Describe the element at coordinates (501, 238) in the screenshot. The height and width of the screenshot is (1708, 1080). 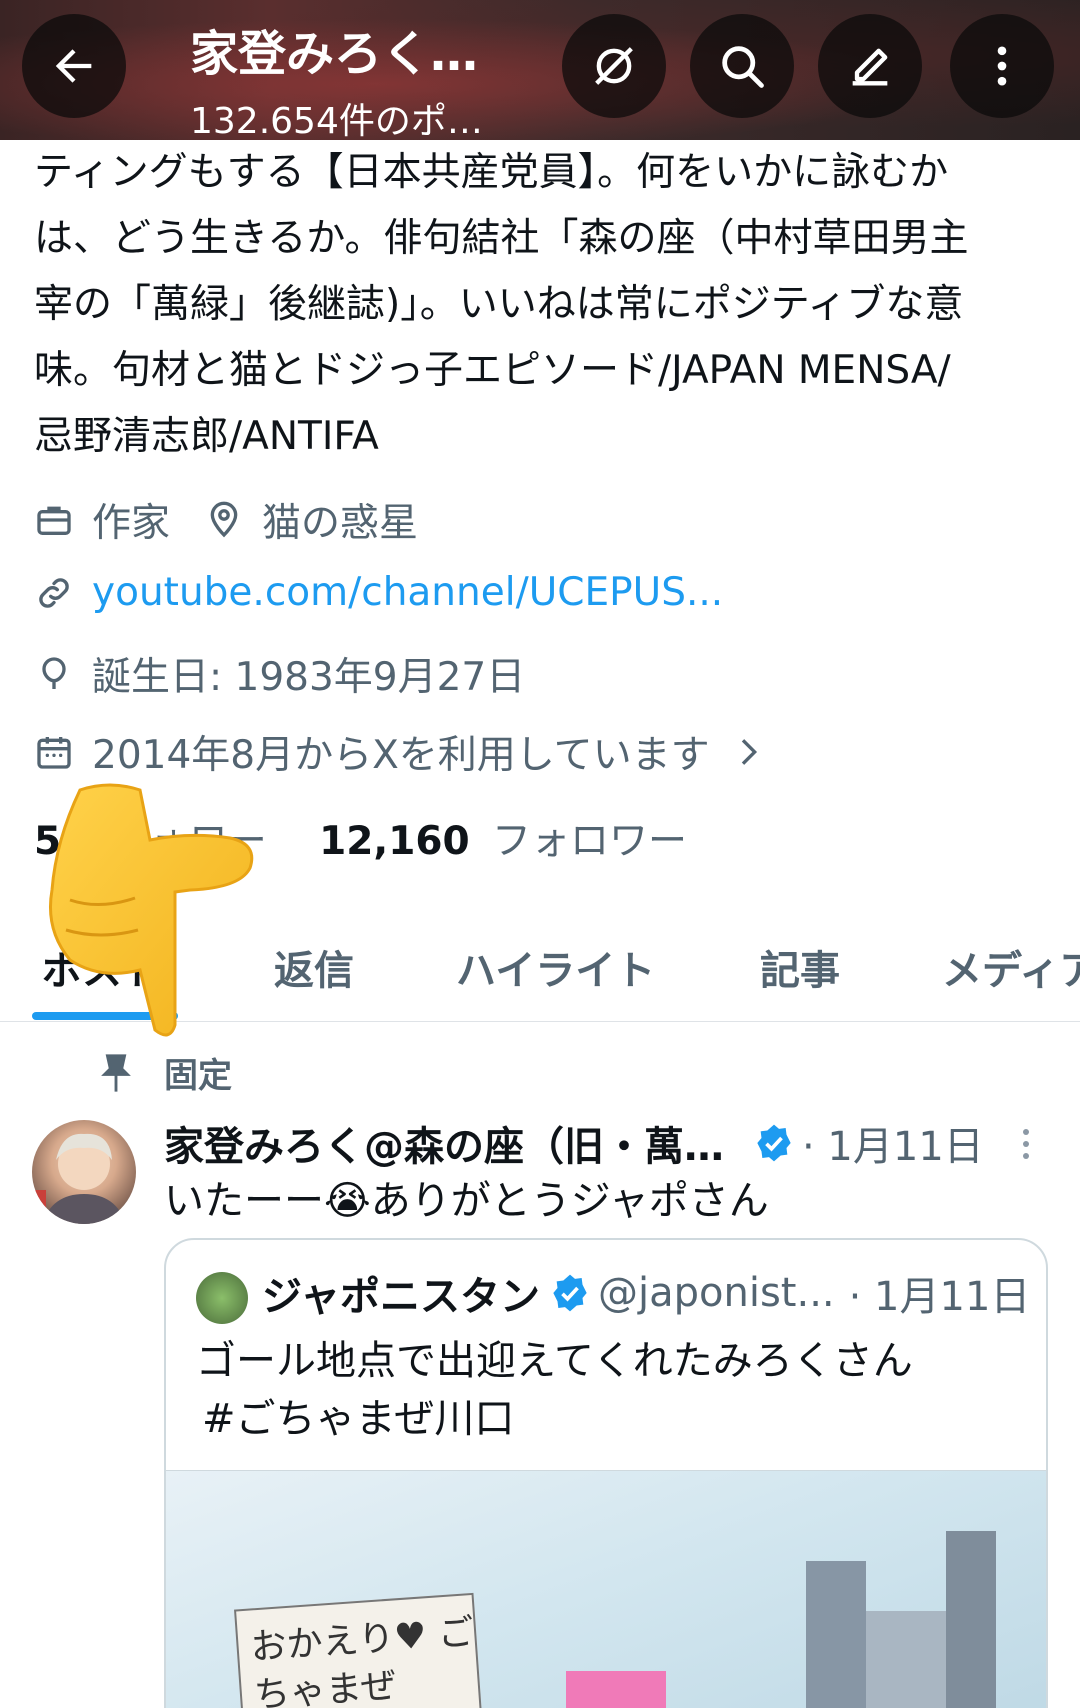
I see `bio-line: は、どう生きるか。俳句結社「森の座（中村草田男主` at that location.